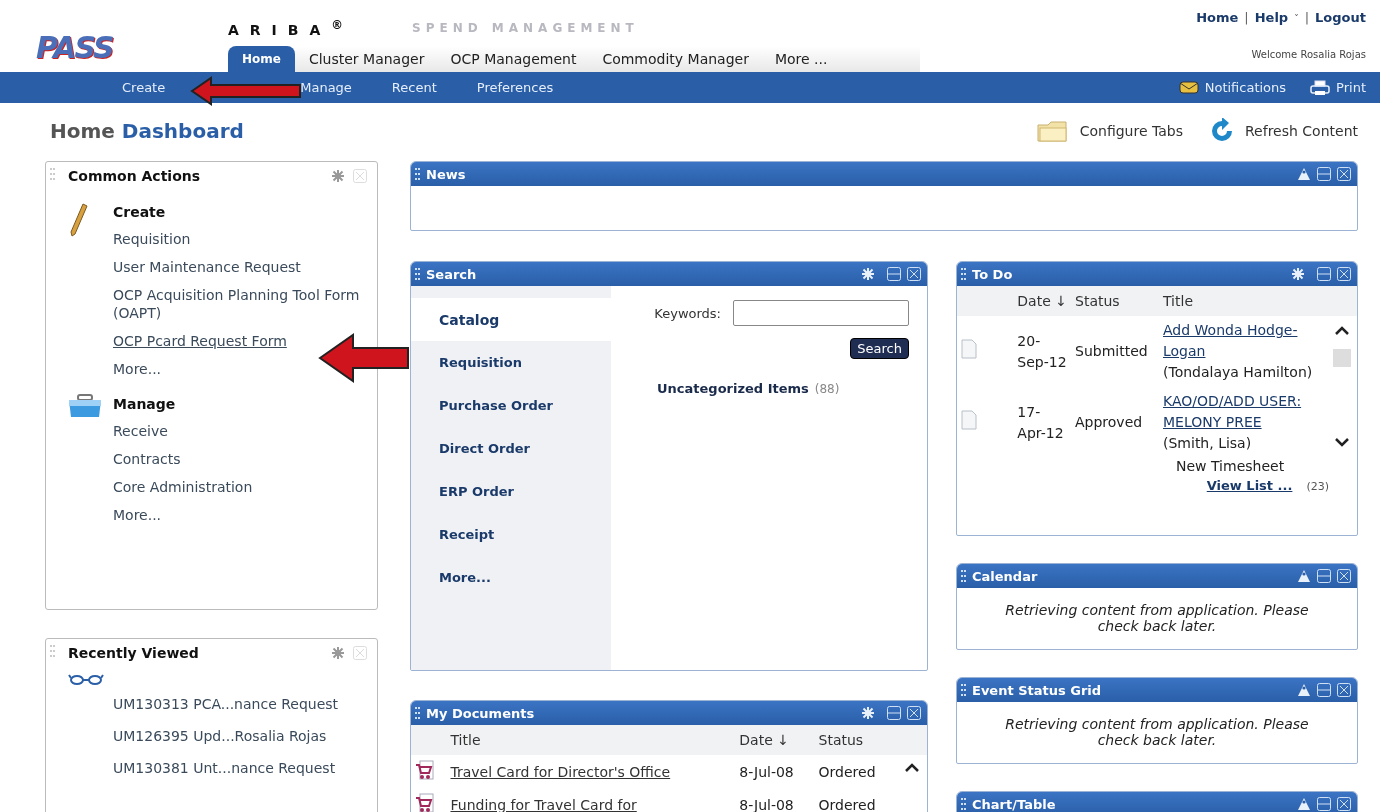 This screenshot has height=812, width=1380. What do you see at coordinates (152, 239) in the screenshot?
I see `action-link: Requisition` at bounding box center [152, 239].